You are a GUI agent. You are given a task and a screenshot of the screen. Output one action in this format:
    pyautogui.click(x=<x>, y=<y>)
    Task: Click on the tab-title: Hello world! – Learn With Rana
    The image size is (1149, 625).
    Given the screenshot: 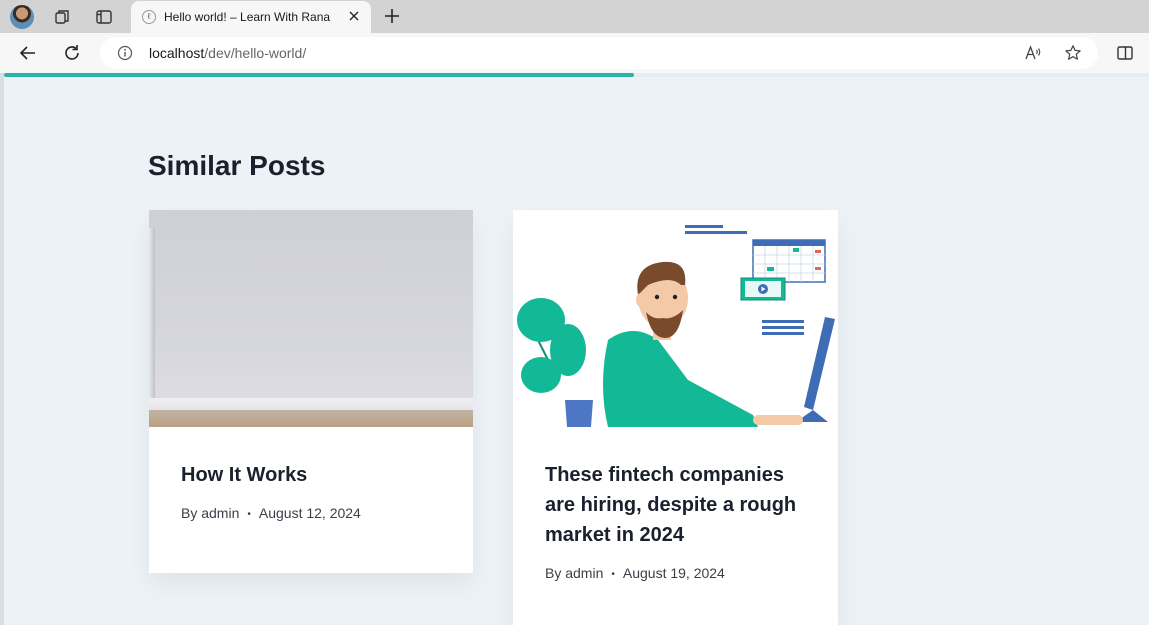 What is the action you would take?
    pyautogui.click(x=247, y=17)
    